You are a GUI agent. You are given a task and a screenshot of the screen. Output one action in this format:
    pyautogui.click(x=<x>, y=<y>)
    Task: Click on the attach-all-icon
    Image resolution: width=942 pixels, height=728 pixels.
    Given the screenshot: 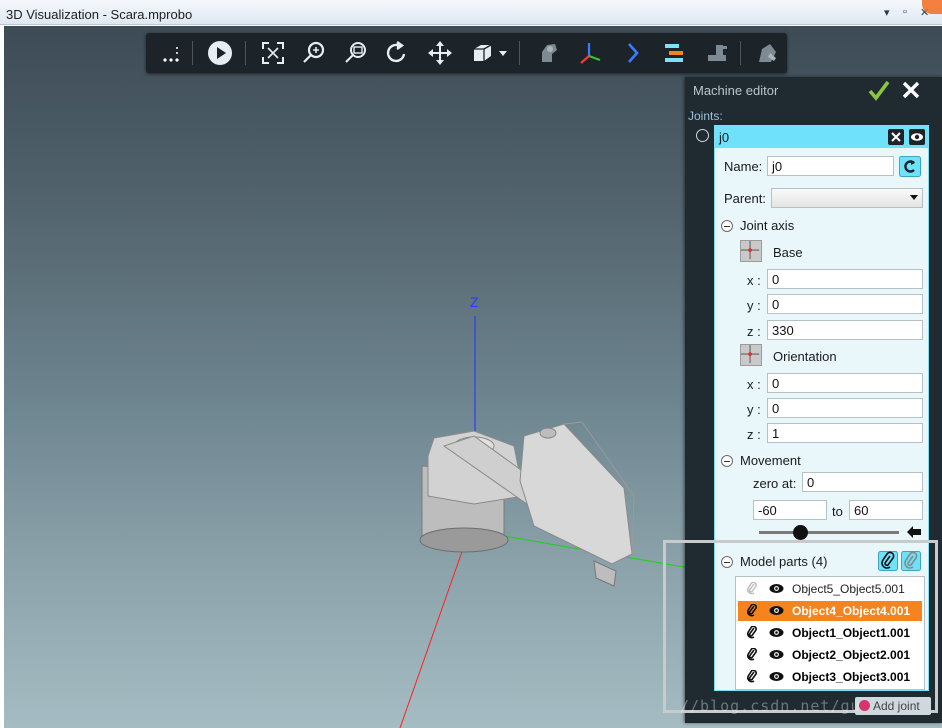 What is the action you would take?
    pyautogui.click(x=888, y=561)
    